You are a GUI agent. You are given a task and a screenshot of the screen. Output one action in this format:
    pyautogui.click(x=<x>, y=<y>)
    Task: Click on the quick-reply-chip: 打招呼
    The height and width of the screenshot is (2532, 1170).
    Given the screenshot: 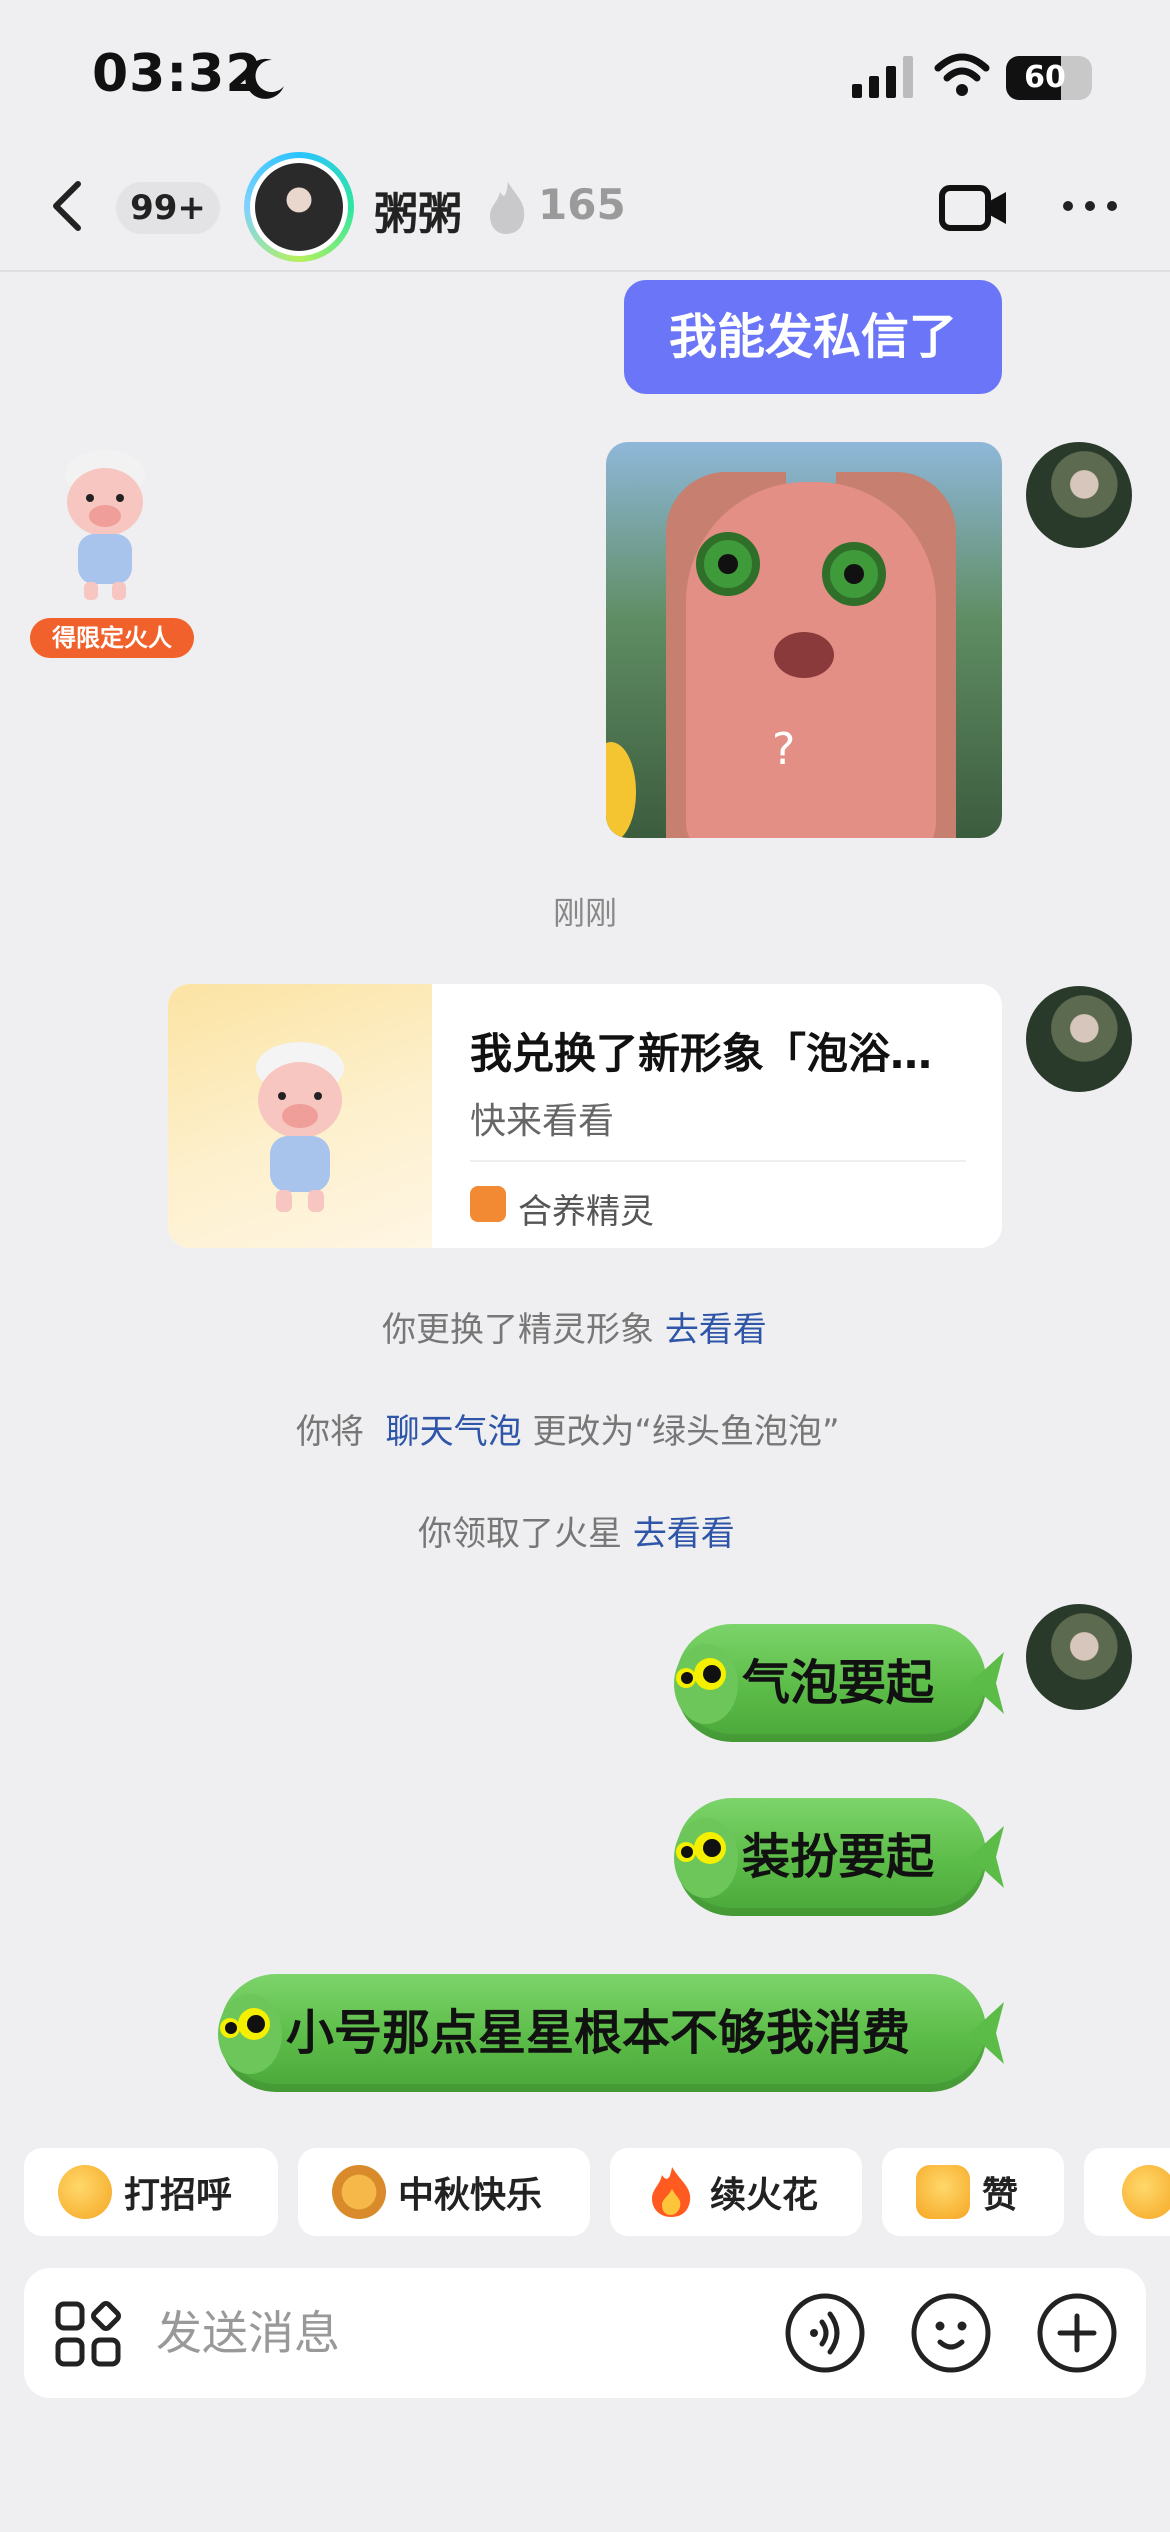 What is the action you would take?
    pyautogui.click(x=151, y=2192)
    